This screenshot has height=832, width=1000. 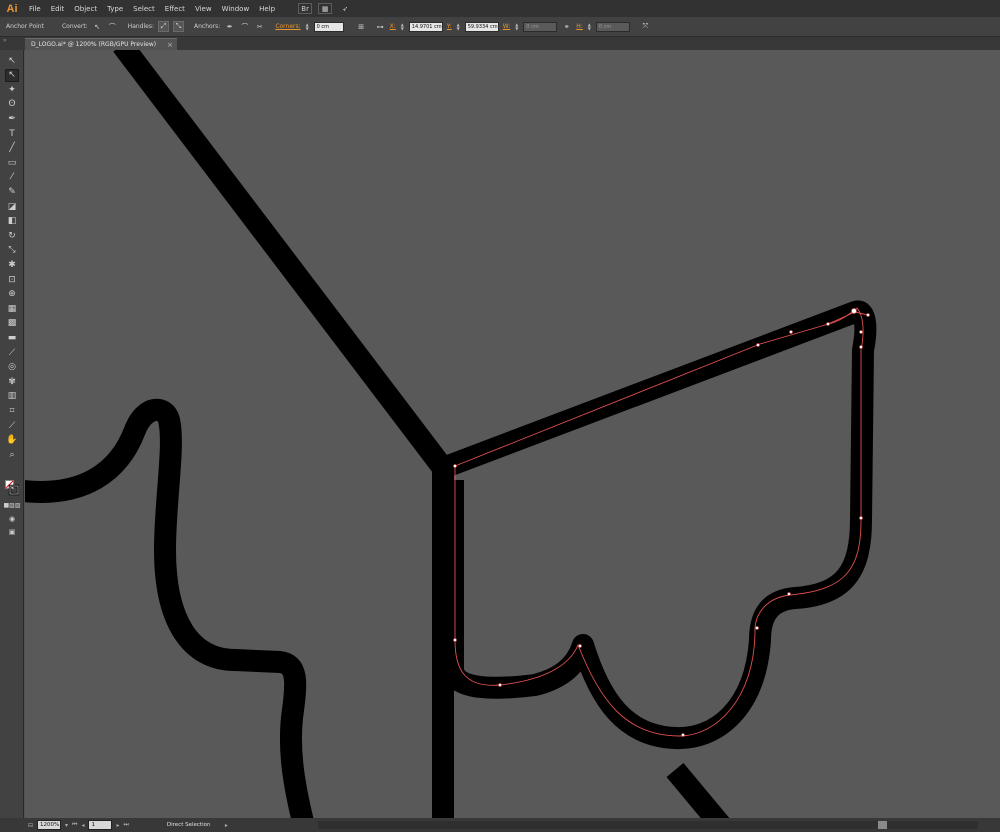 What do you see at coordinates (481, 26) in the screenshot?
I see `y-input: 59.9334 cm` at bounding box center [481, 26].